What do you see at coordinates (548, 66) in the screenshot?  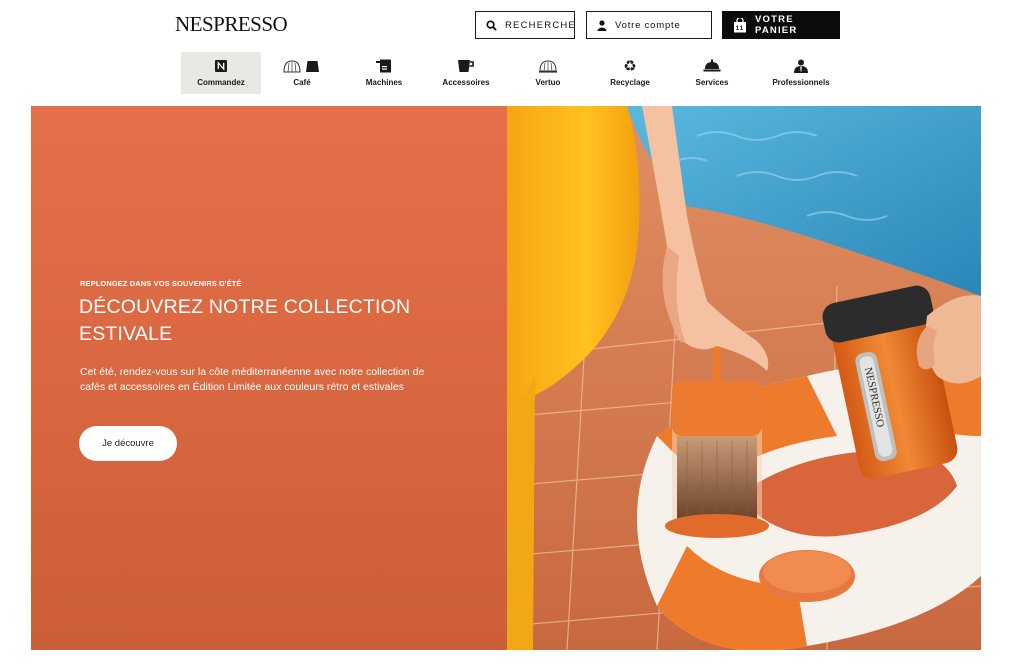 I see `vertuo-capsule-icon` at bounding box center [548, 66].